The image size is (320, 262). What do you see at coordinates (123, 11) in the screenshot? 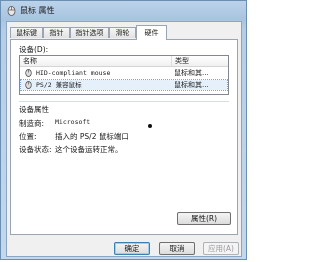
I see `title-bar: 鼠标 属性` at bounding box center [123, 11].